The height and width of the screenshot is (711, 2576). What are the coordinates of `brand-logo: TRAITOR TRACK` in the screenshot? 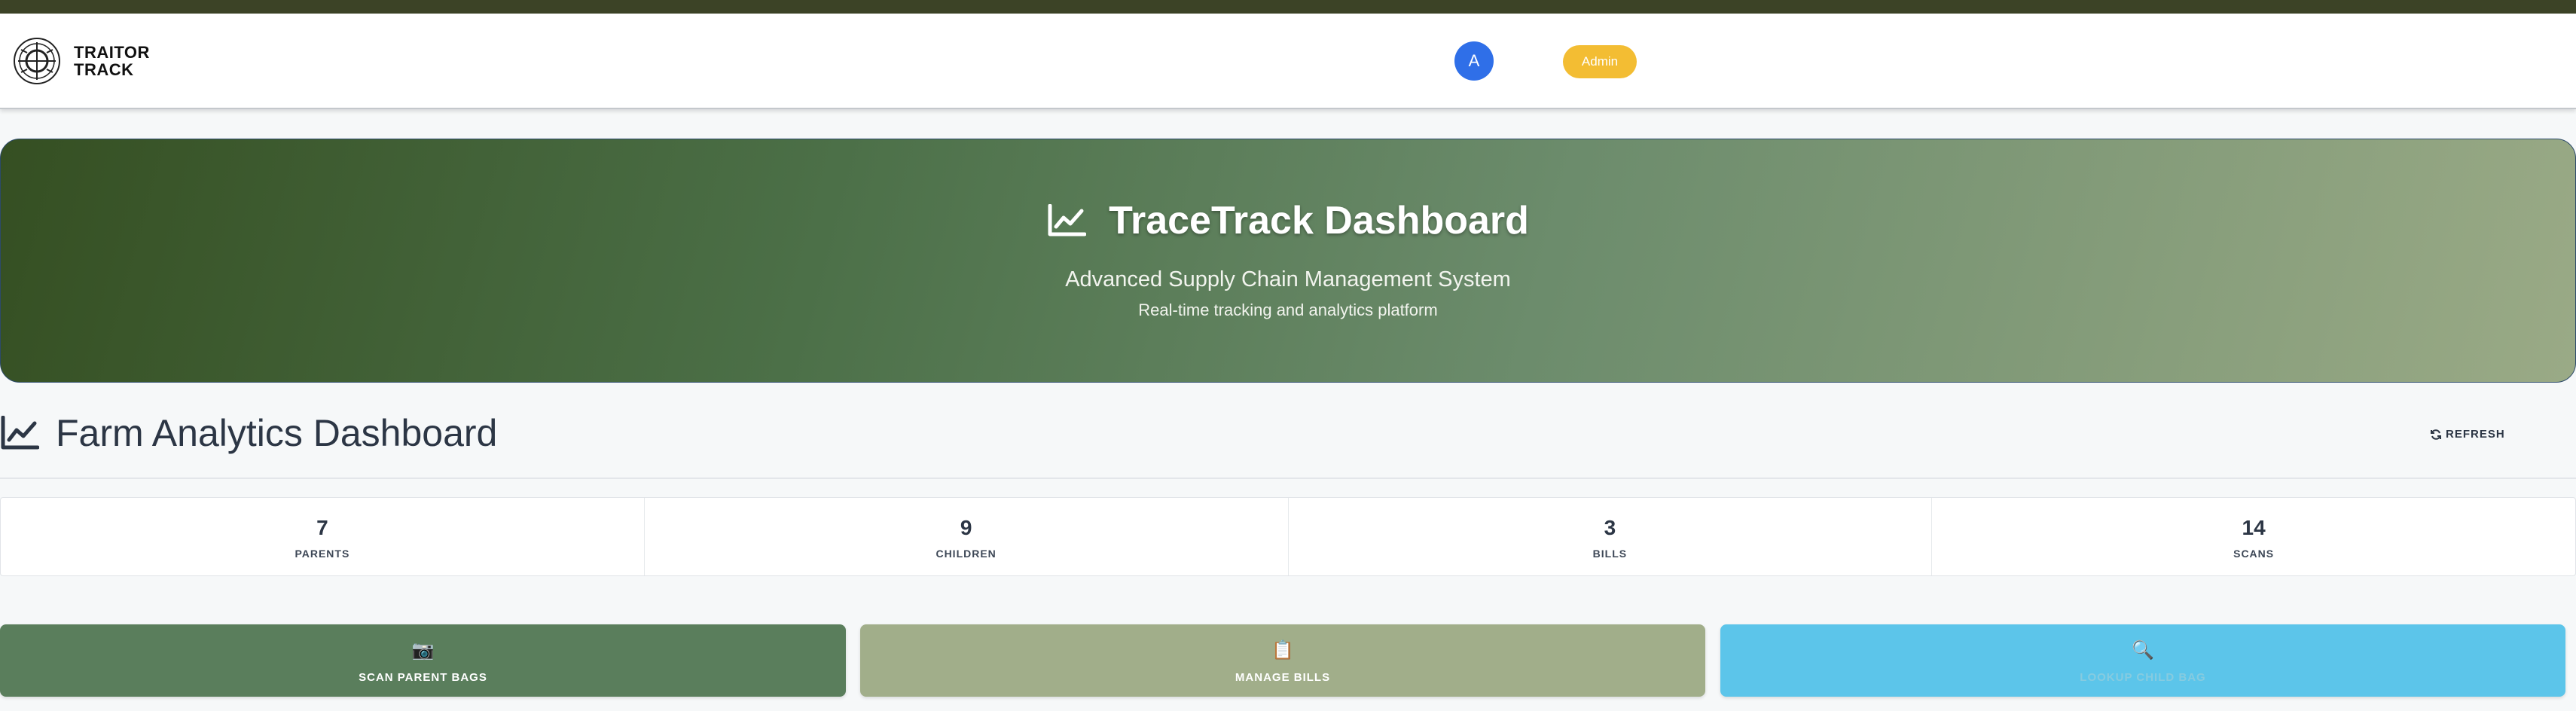 It's located at (81, 61).